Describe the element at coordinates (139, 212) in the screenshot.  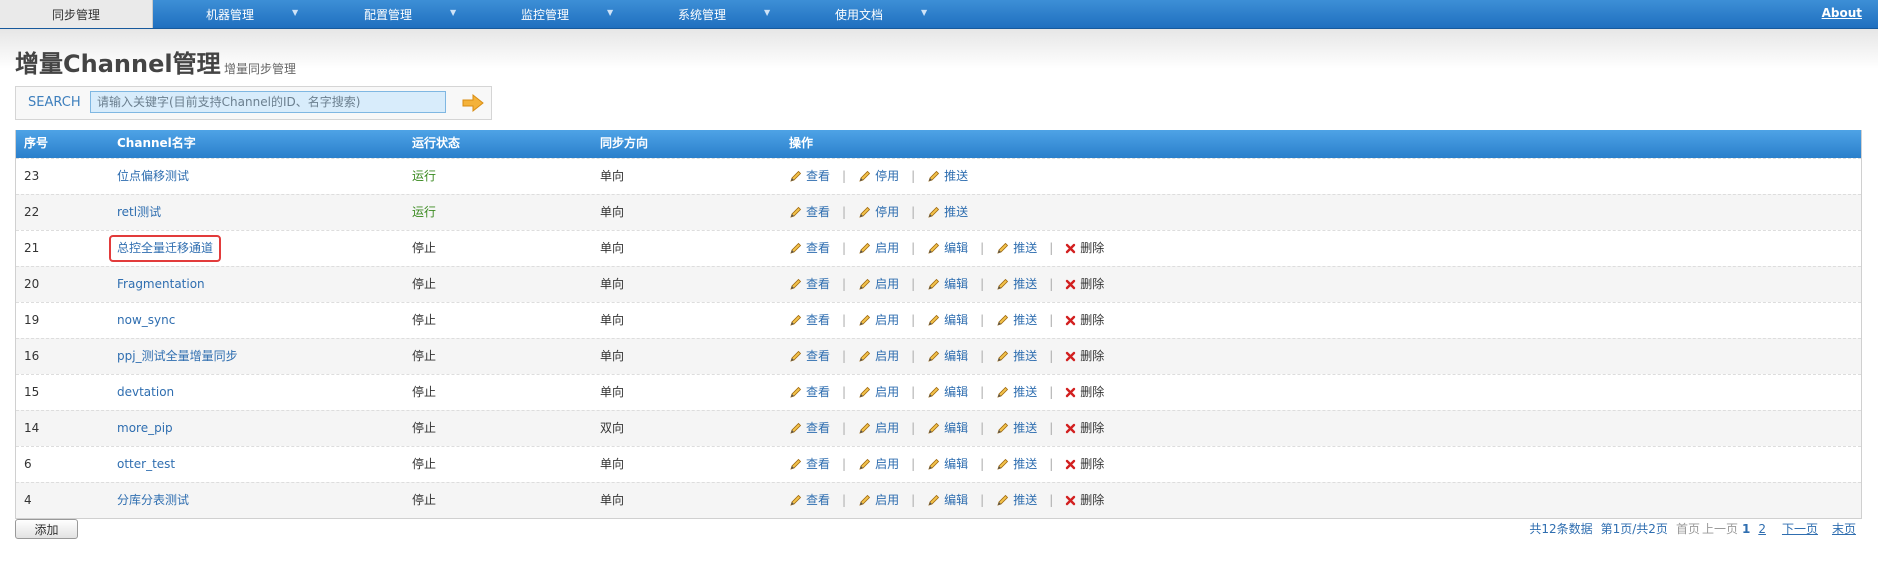
I see `channel-name-link: retl测试` at that location.